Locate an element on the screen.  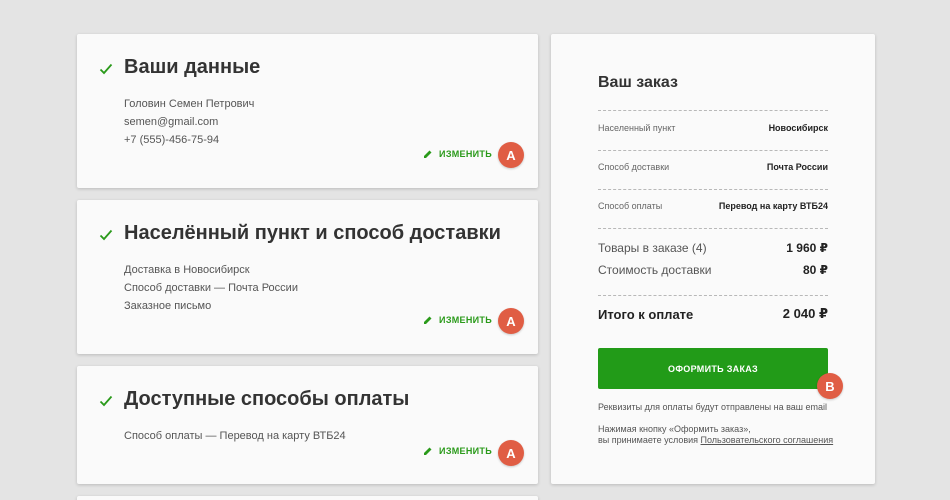
row-label: Способ доставки is located at coordinates (634, 167).